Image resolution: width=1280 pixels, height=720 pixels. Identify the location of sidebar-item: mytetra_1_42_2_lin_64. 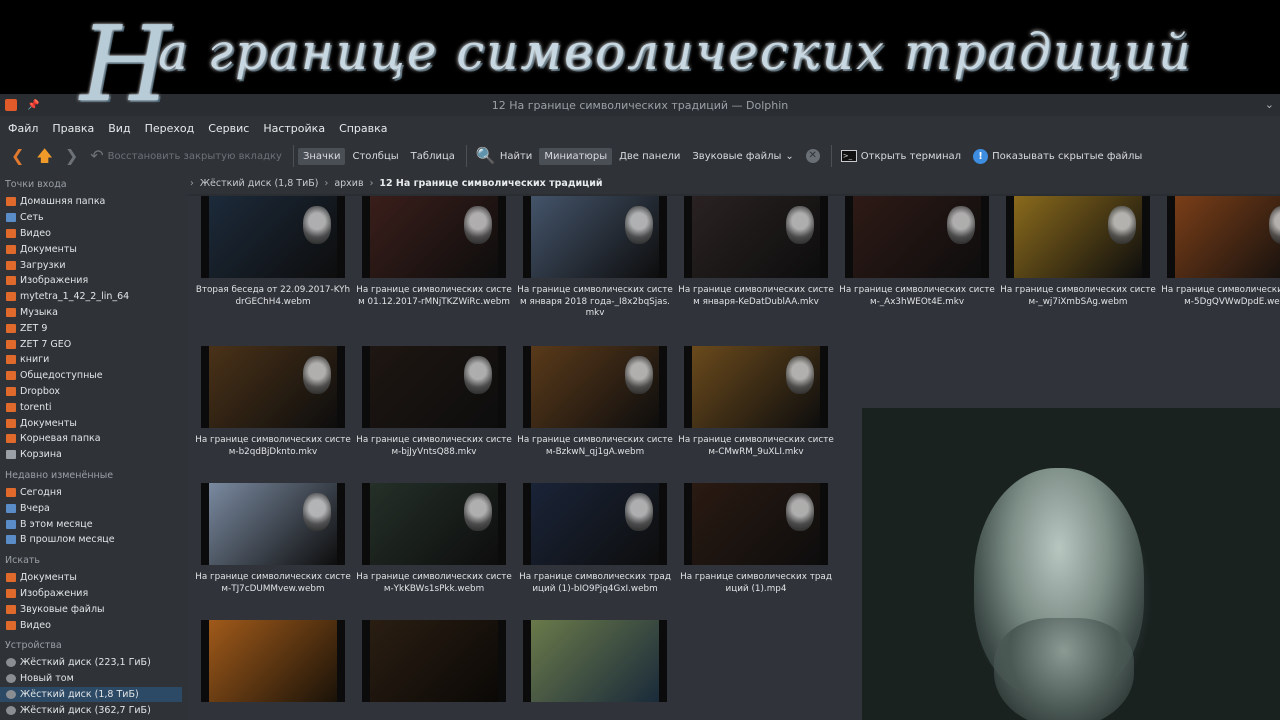
(93, 297).